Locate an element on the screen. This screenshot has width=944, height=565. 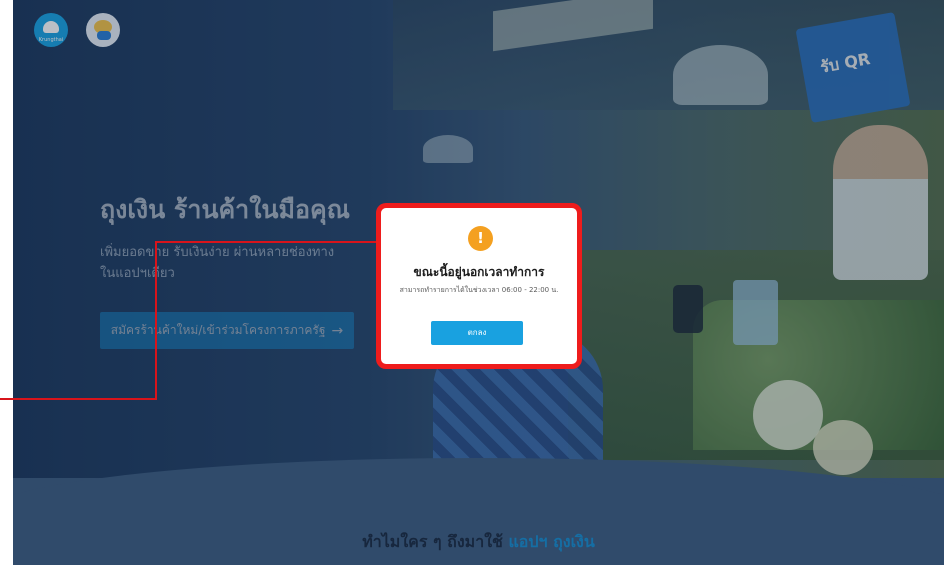
warning-icon: ! is located at coordinates (480, 238).